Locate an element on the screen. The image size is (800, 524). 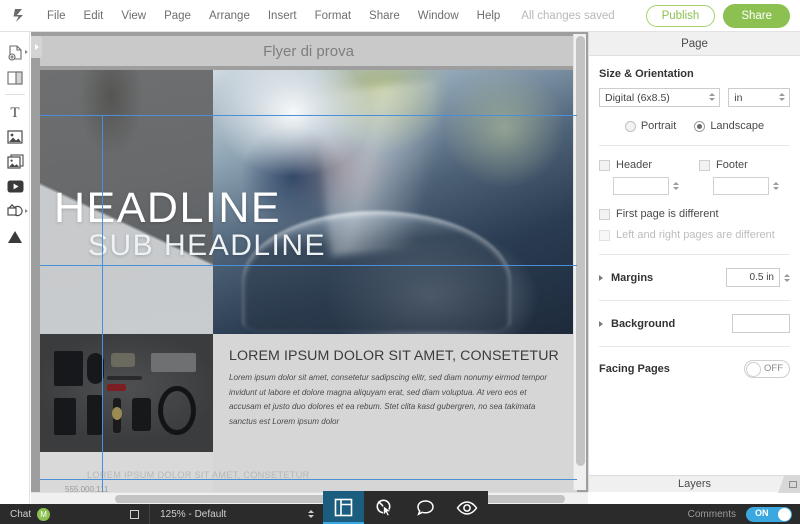
publish-button: Publish is located at coordinates (680, 15).